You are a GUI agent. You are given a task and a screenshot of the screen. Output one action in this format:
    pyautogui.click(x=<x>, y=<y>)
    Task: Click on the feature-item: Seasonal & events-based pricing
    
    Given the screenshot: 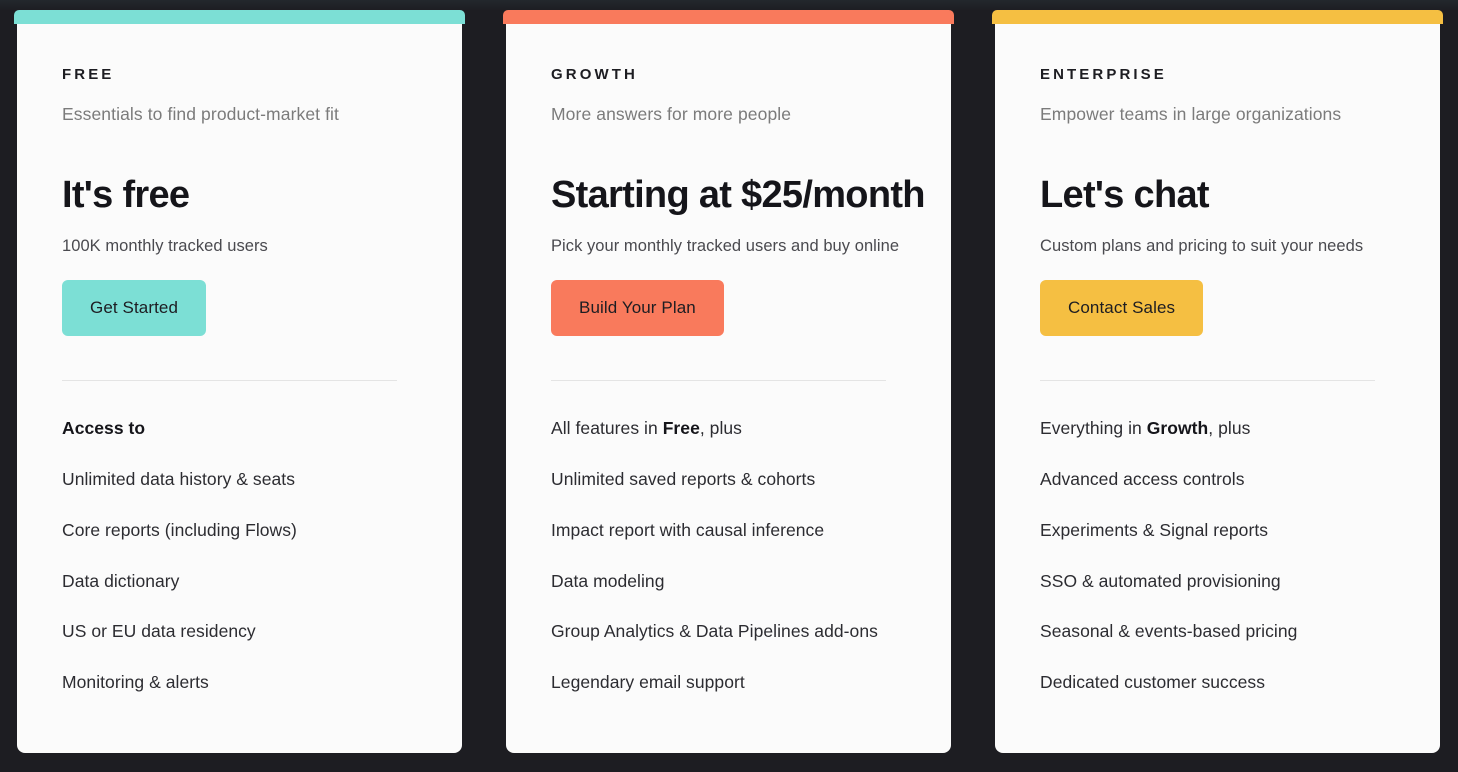 What is the action you would take?
    pyautogui.click(x=1169, y=631)
    